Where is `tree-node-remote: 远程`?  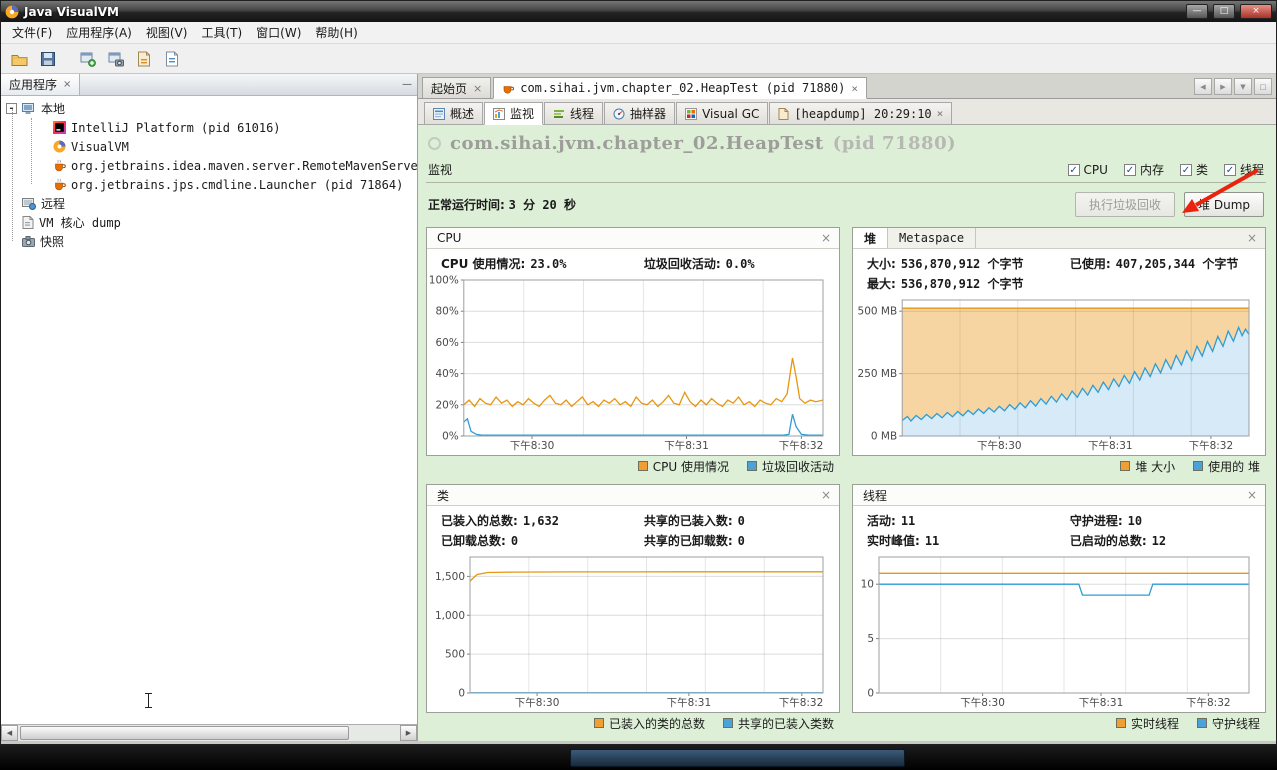
tree-node-remote: 远程 is located at coordinates (209, 203).